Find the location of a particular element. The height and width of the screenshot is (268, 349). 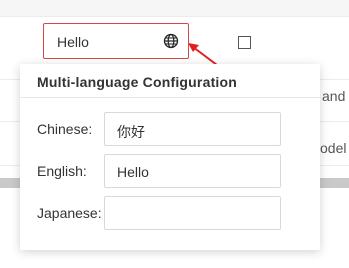

field-value: Hello is located at coordinates (73, 42).